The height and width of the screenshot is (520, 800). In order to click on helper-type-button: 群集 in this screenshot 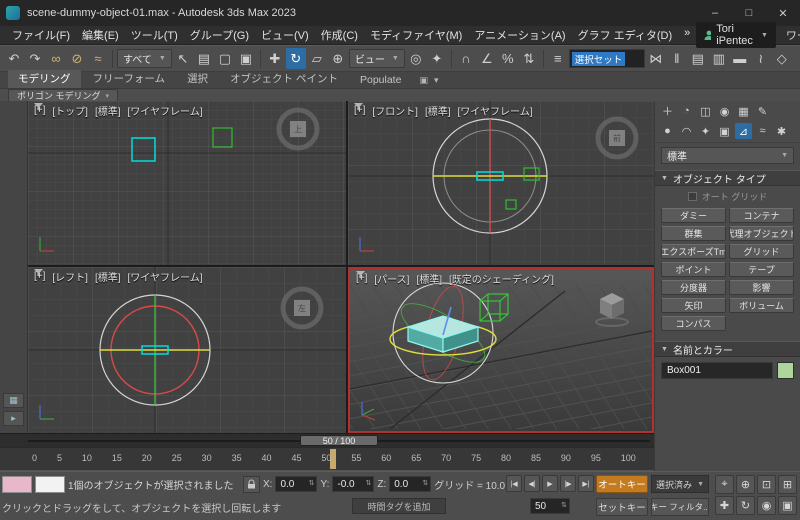, I will do `click(693, 233)`.